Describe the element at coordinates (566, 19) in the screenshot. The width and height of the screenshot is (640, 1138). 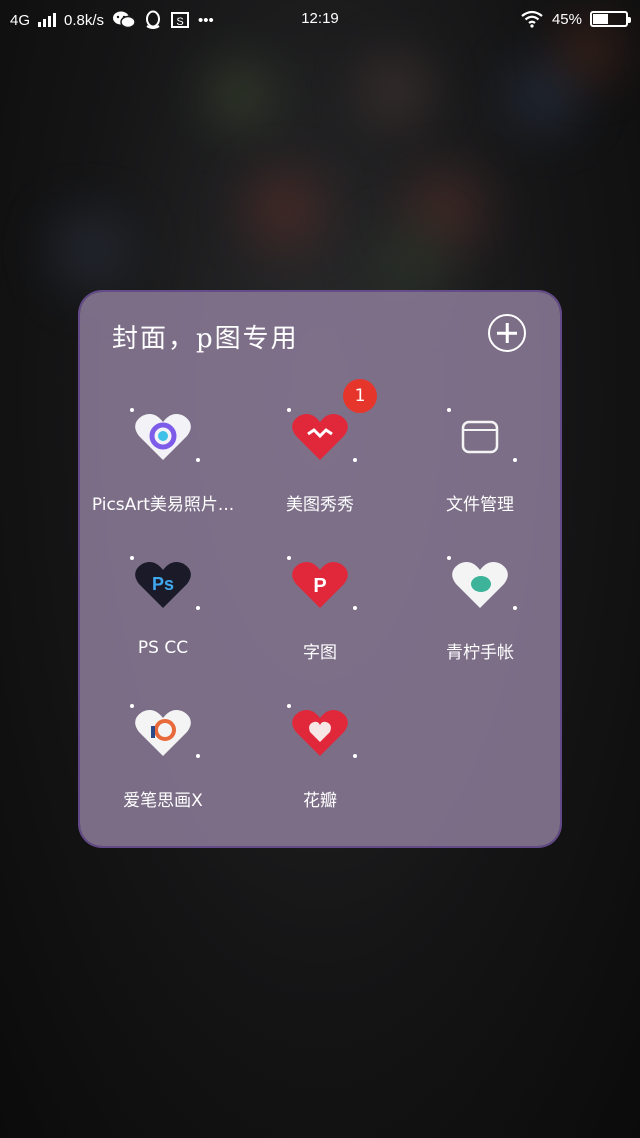
I see `battery-percent: 45%` at that location.